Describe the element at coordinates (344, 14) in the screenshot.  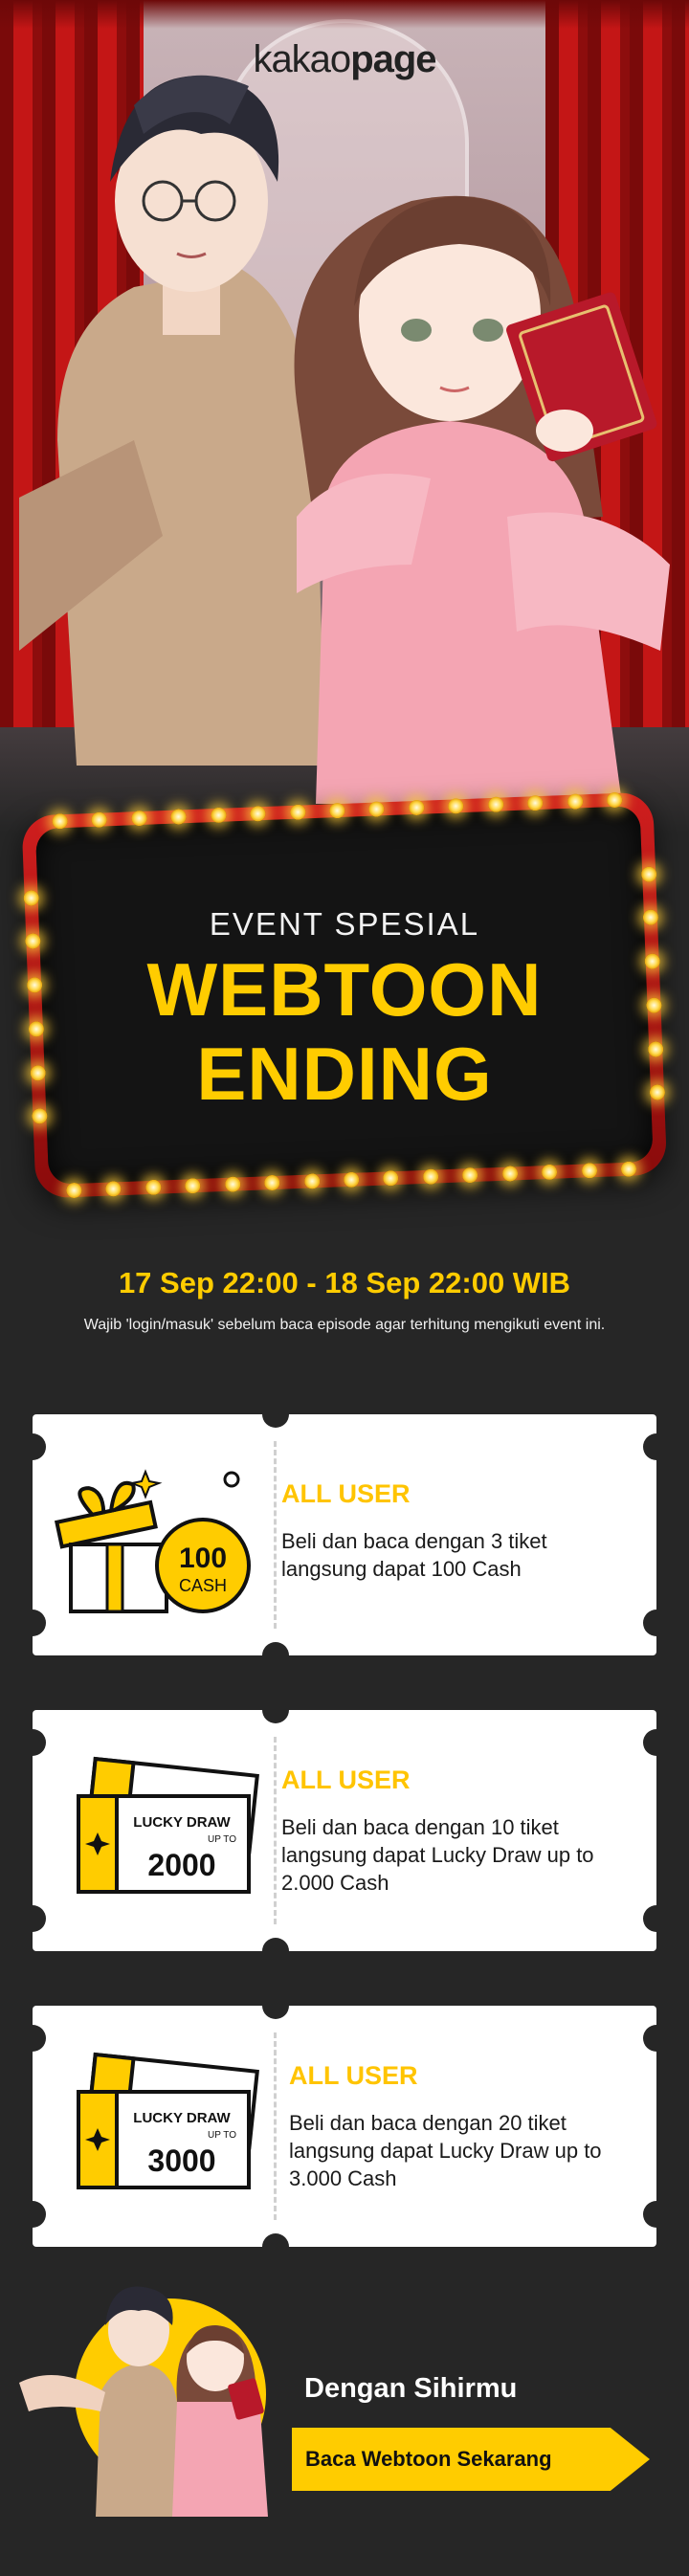
I see `curtain-valance` at that location.